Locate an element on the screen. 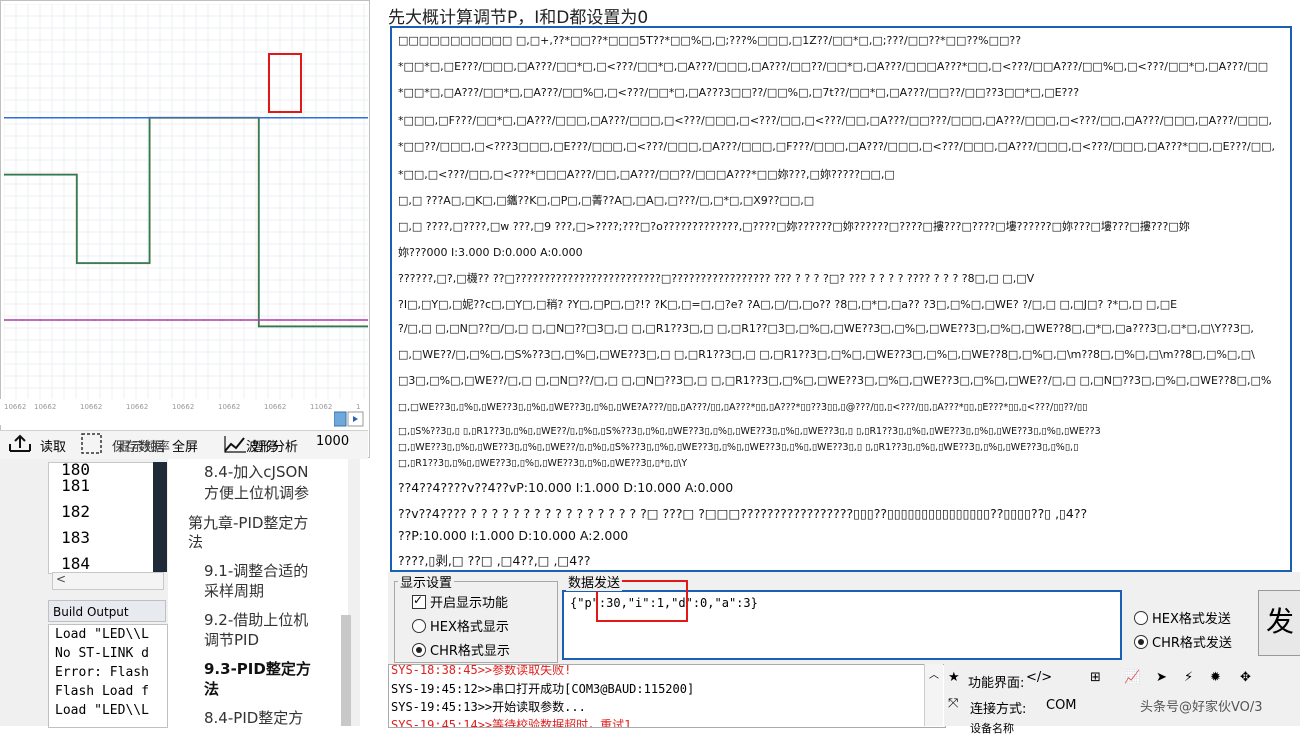 The width and height of the screenshot is (1300, 736). points-value: 1000 is located at coordinates (341, 444).